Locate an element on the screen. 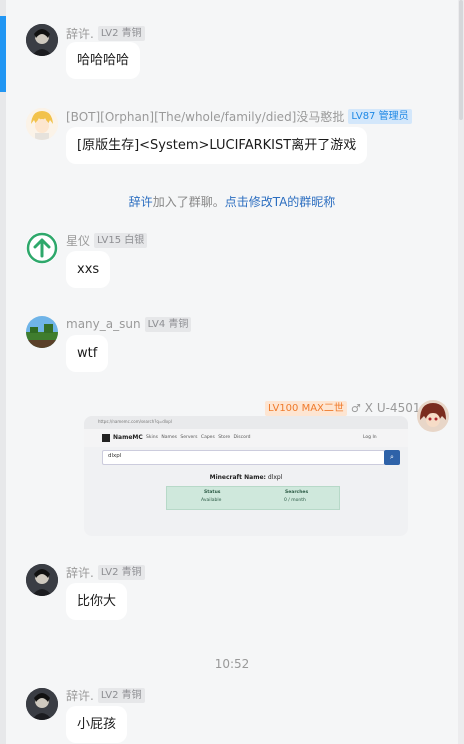 The image size is (464, 744). avatar-many-a-sun is located at coordinates (42, 332).